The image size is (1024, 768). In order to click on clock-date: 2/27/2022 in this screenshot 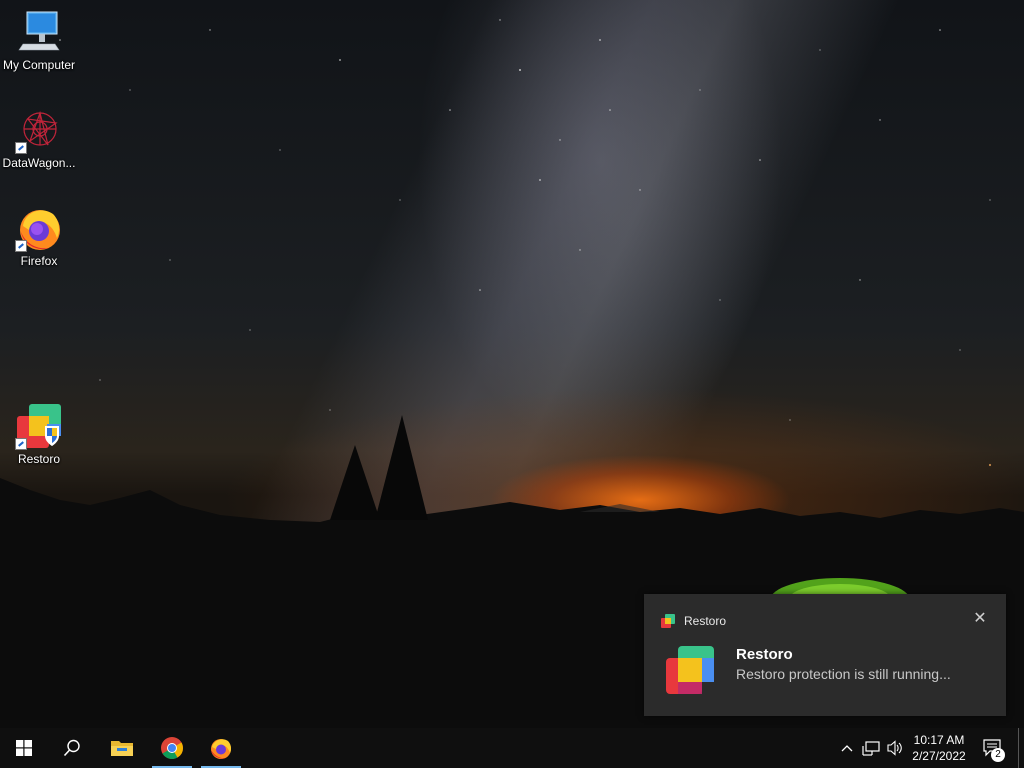, I will do `click(939, 756)`.